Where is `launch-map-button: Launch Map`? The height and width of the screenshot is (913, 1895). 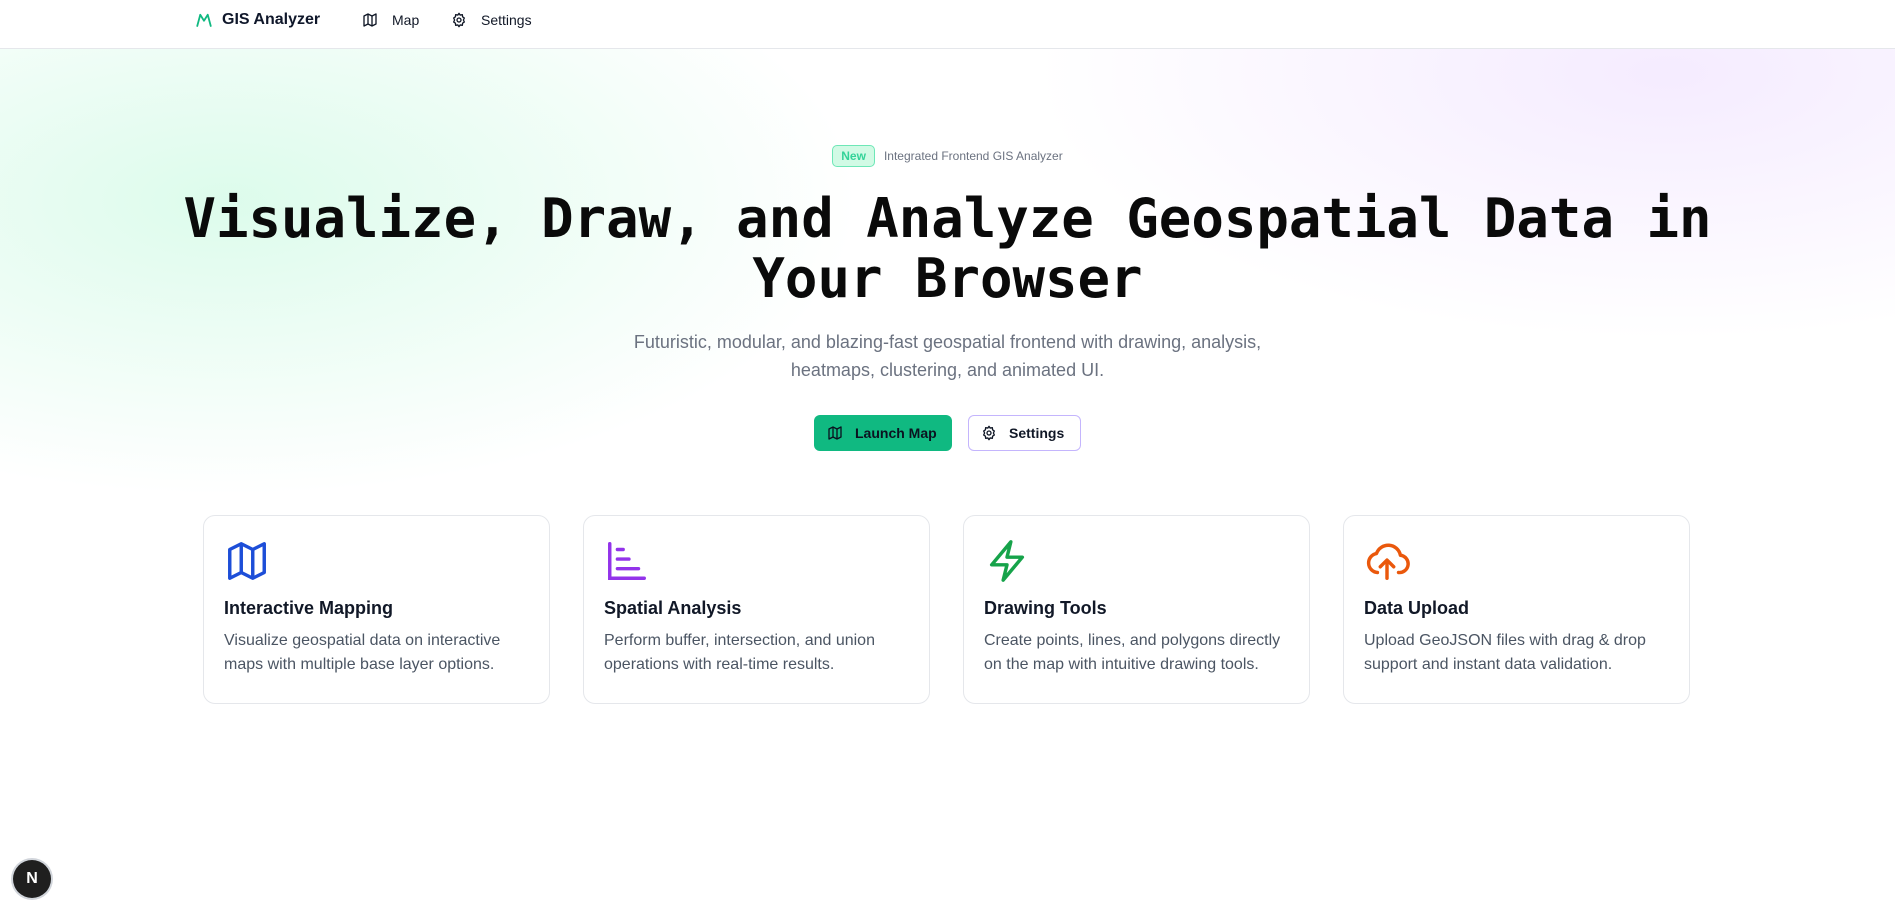
launch-map-button: Launch Map is located at coordinates (883, 433).